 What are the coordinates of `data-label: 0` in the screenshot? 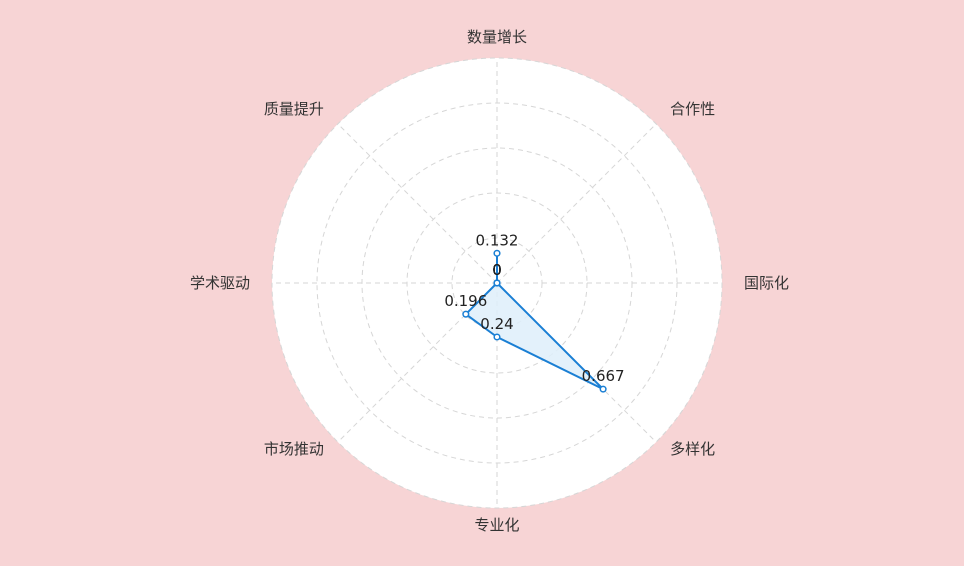 It's located at (497, 270).